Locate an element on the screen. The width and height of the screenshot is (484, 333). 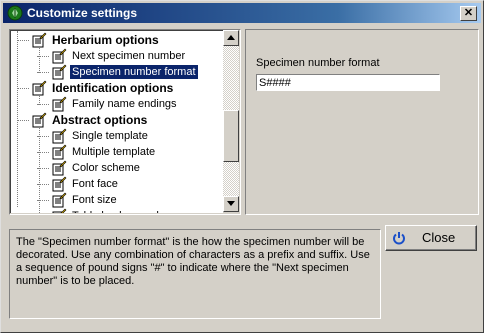
tree-item-label: Multiple template is located at coordinates (114, 152).